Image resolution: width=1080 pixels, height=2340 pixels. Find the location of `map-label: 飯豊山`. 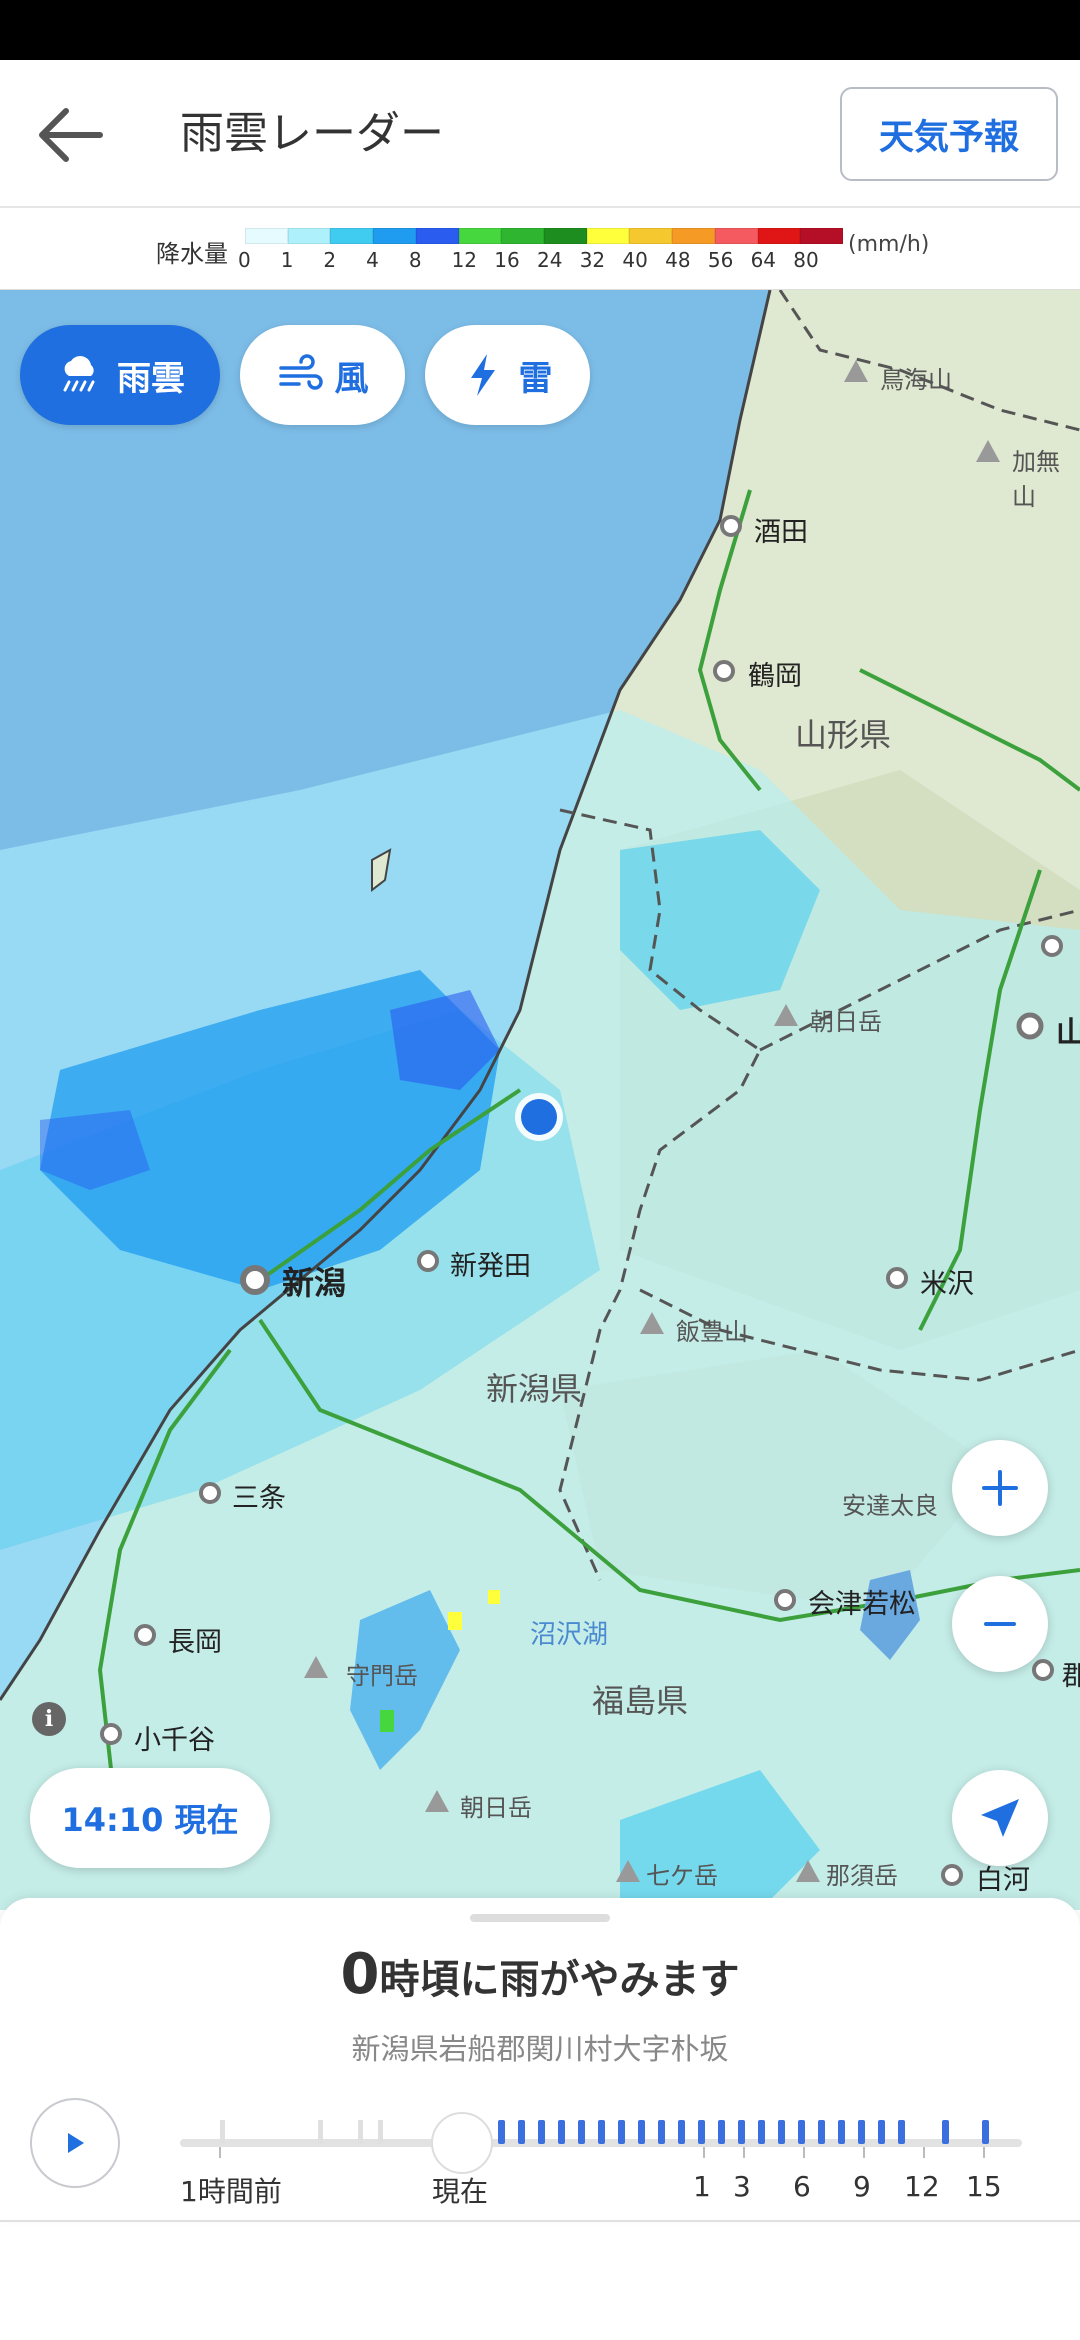

map-label: 飯豊山 is located at coordinates (712, 1332).